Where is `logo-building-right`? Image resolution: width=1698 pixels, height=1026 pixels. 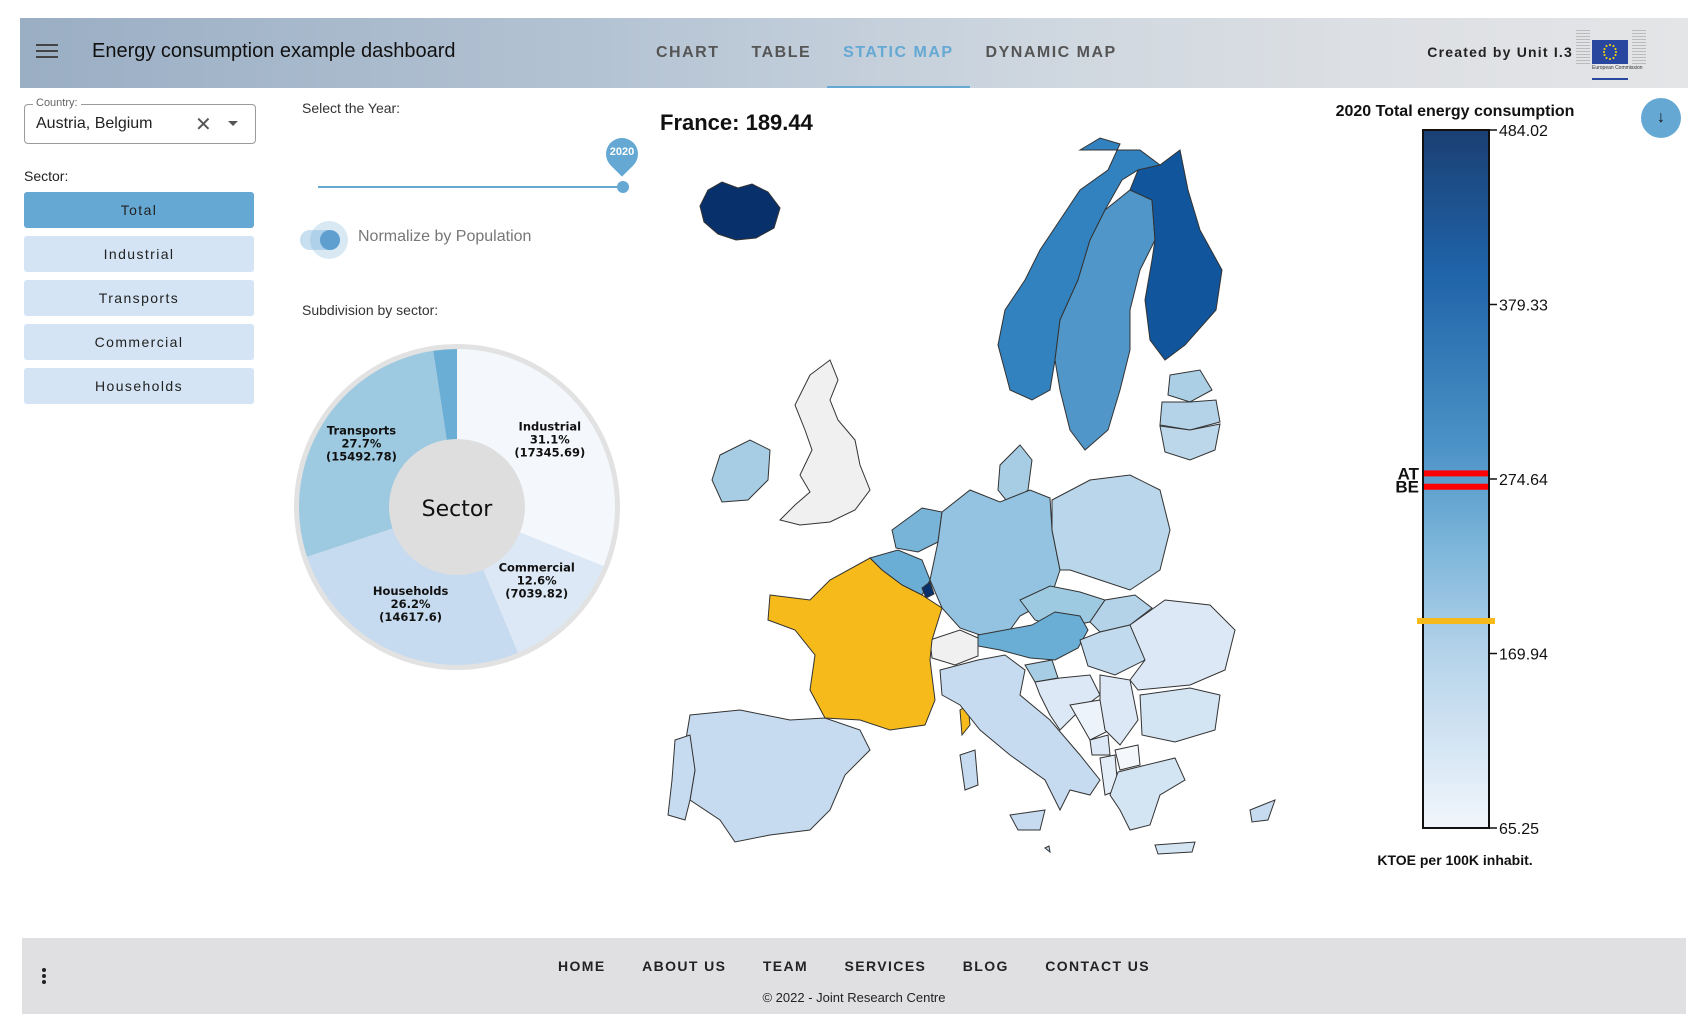 logo-building-right is located at coordinates (1639, 47).